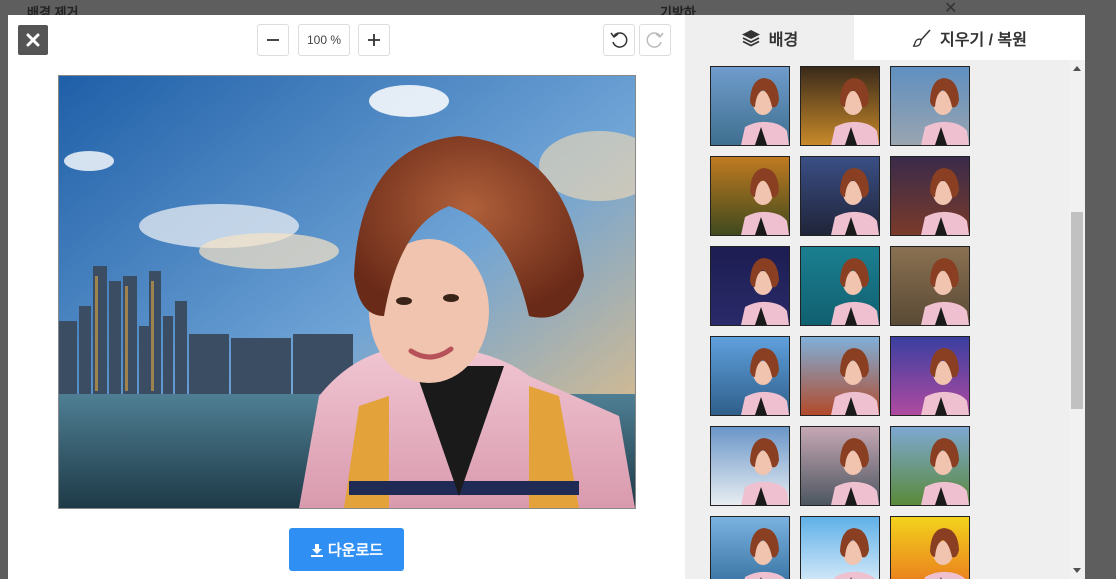 The height and width of the screenshot is (579, 1116). I want to click on redo-button, so click(655, 40).